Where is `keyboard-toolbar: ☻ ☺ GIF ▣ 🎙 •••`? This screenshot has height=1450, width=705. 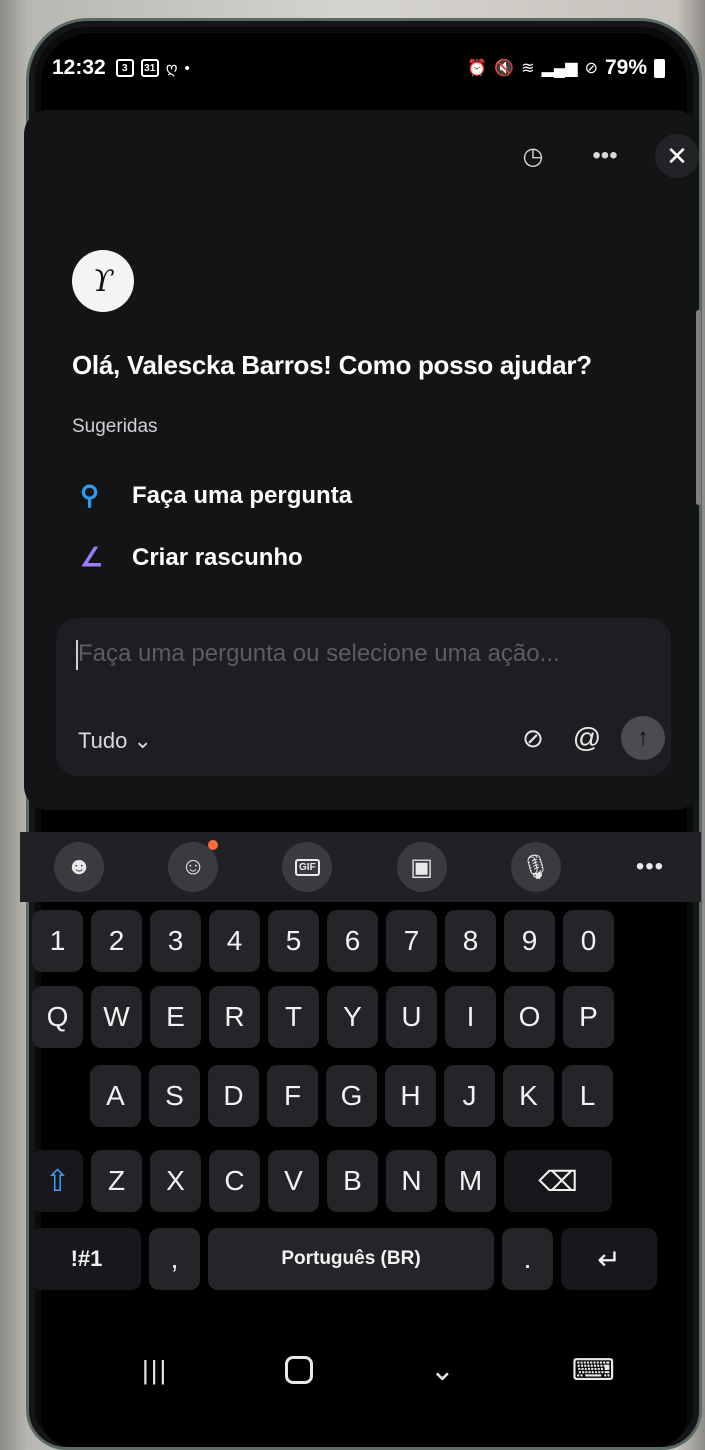
keyboard-toolbar: ☻ ☺ GIF ▣ 🎙 ••• is located at coordinates (360, 867).